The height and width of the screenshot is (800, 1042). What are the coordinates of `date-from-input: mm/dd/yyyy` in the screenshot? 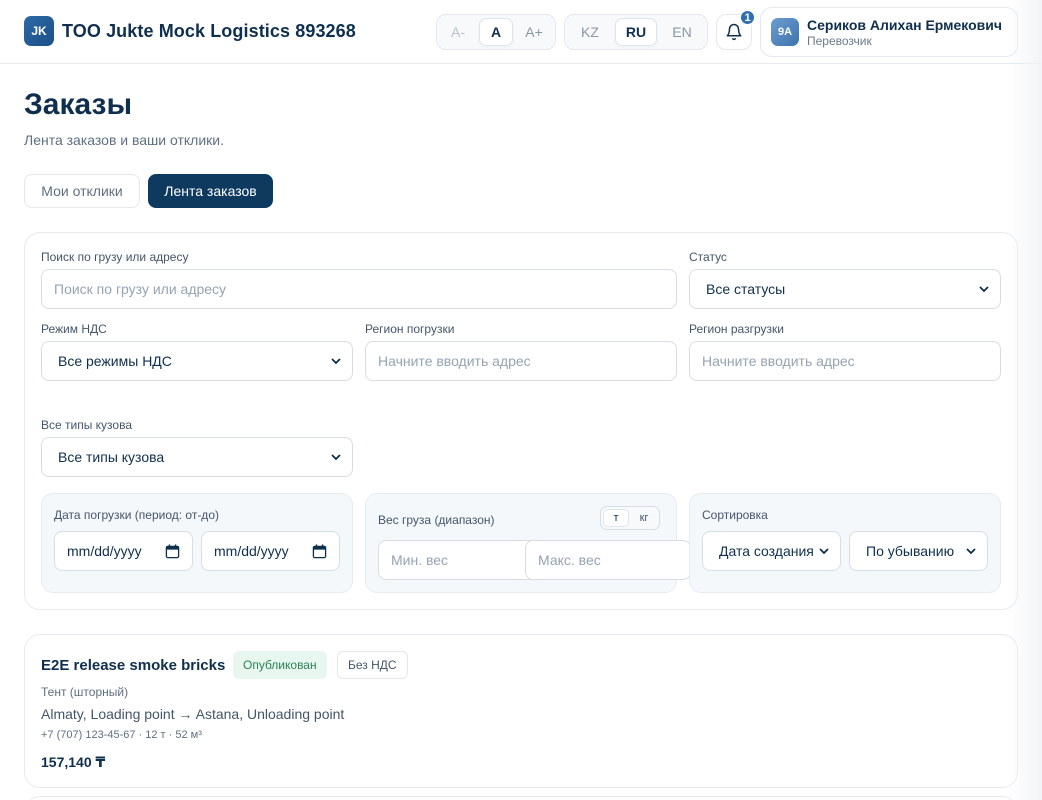 It's located at (123, 551).